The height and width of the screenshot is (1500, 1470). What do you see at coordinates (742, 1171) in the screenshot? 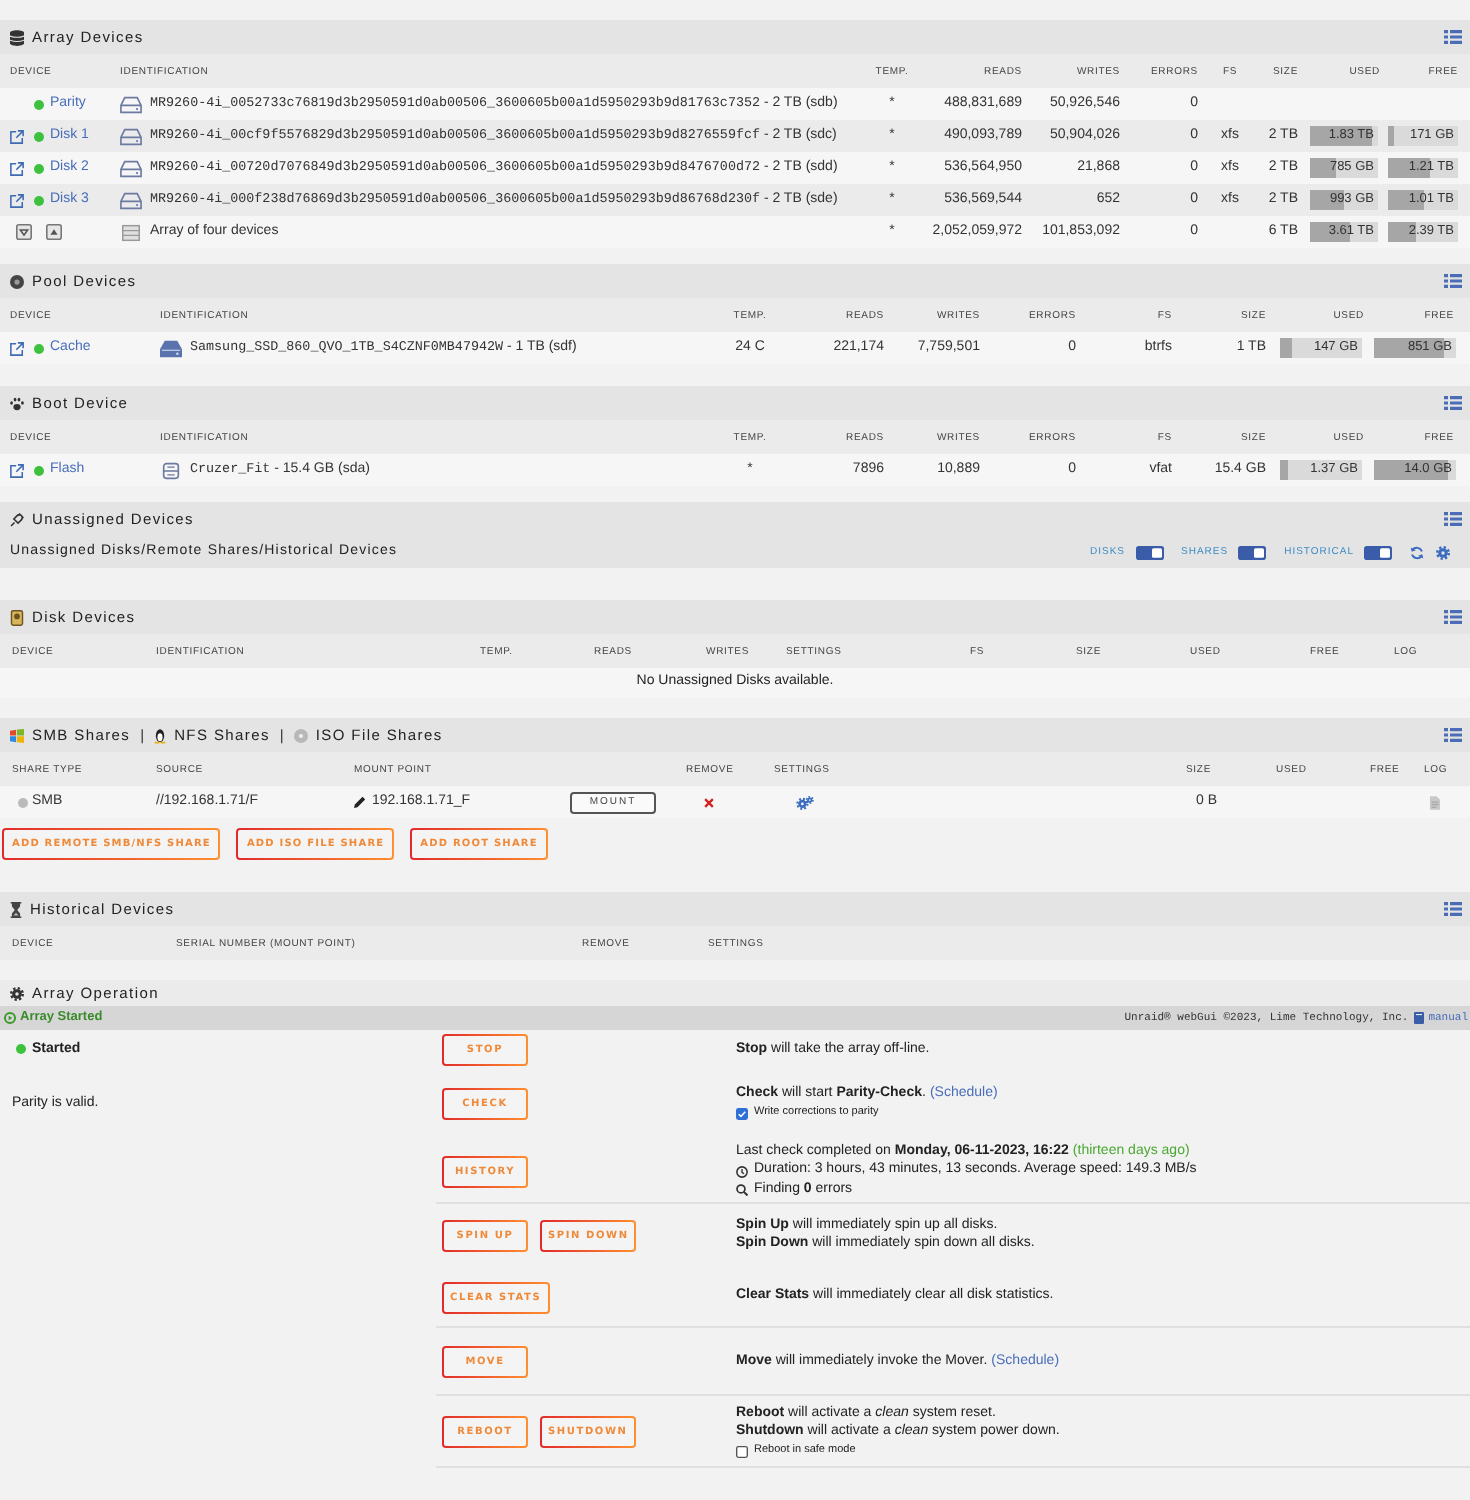
I see `clock-icon` at bounding box center [742, 1171].